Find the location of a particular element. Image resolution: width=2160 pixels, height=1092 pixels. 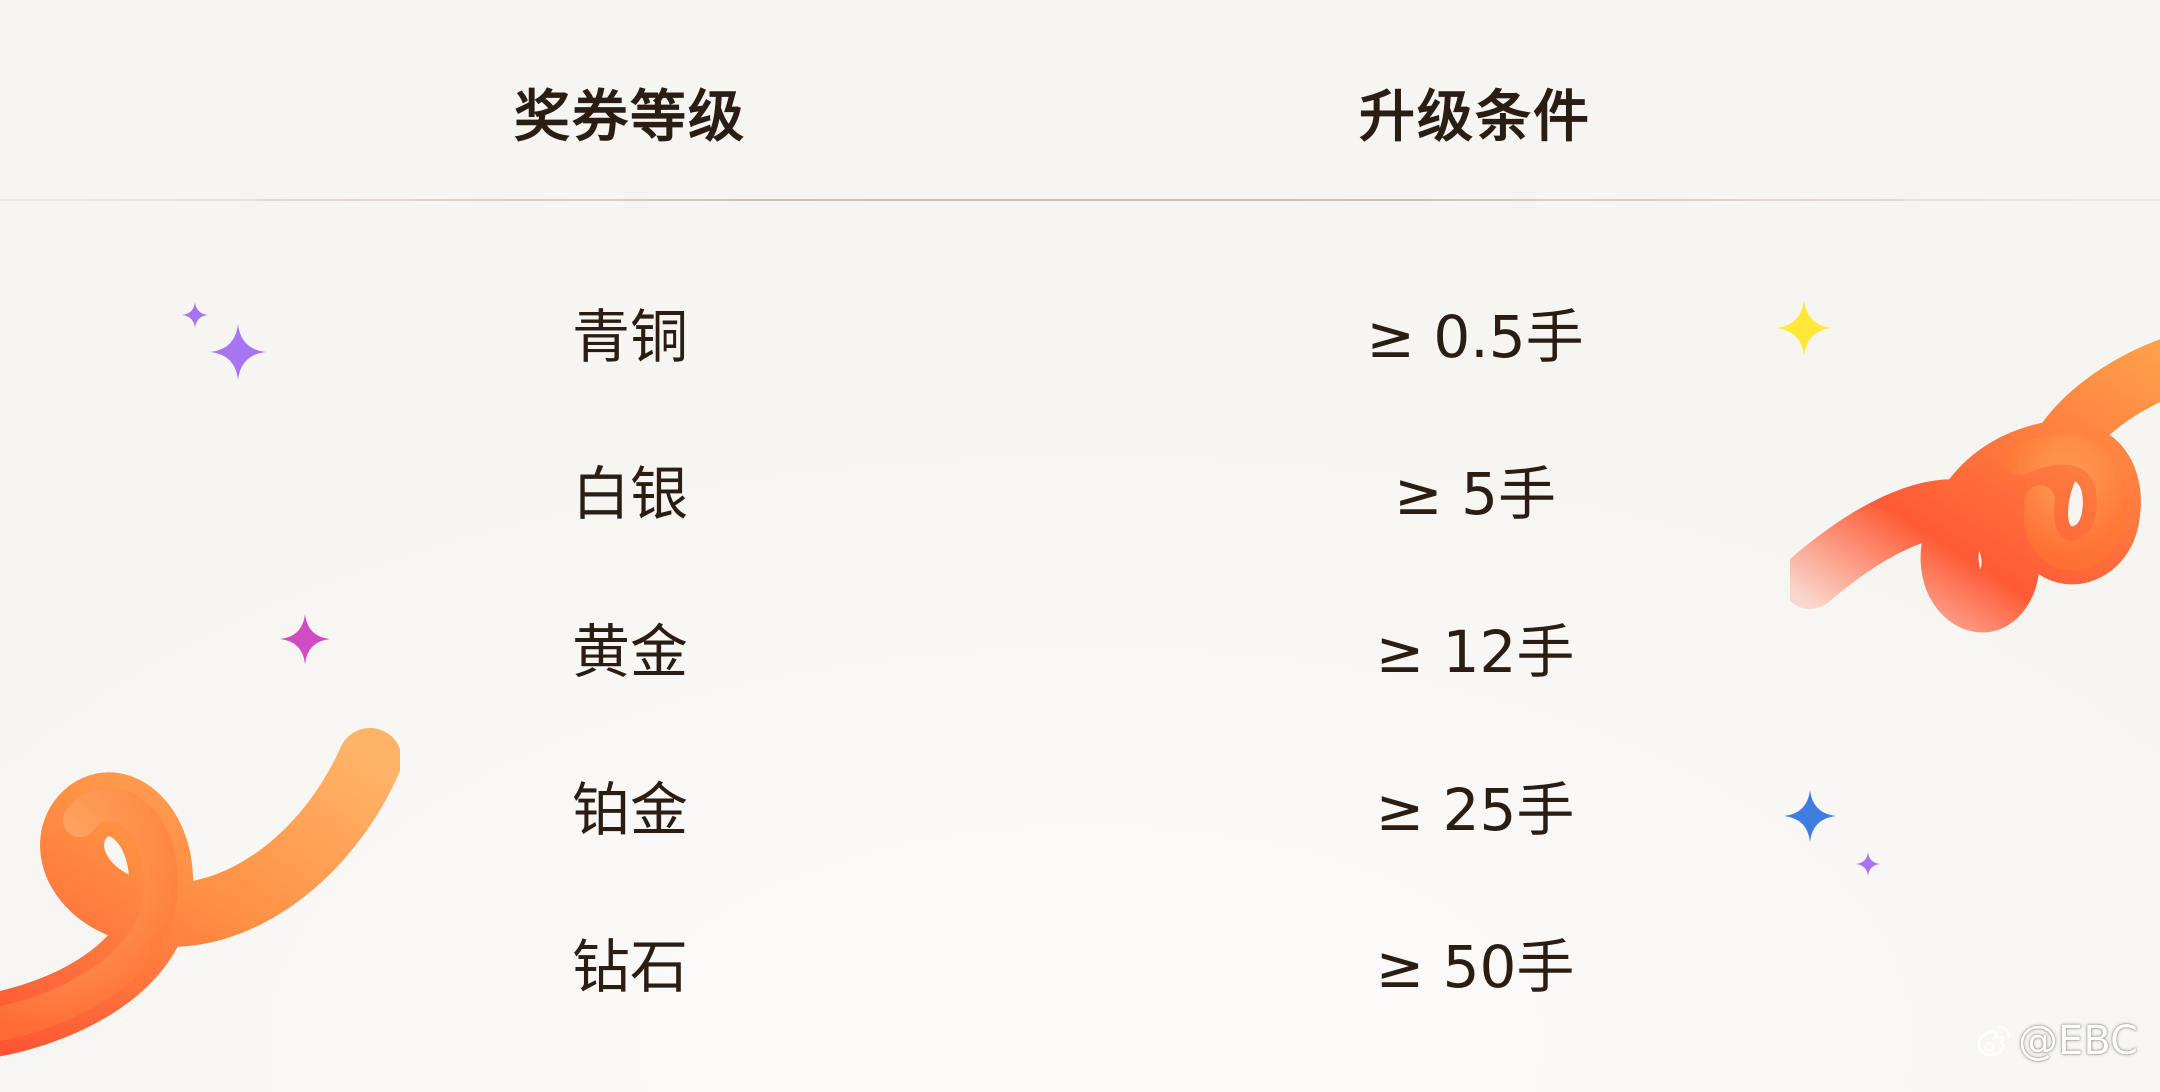

table-row: 白银 ≥ 5手 is located at coordinates (1080, 477).